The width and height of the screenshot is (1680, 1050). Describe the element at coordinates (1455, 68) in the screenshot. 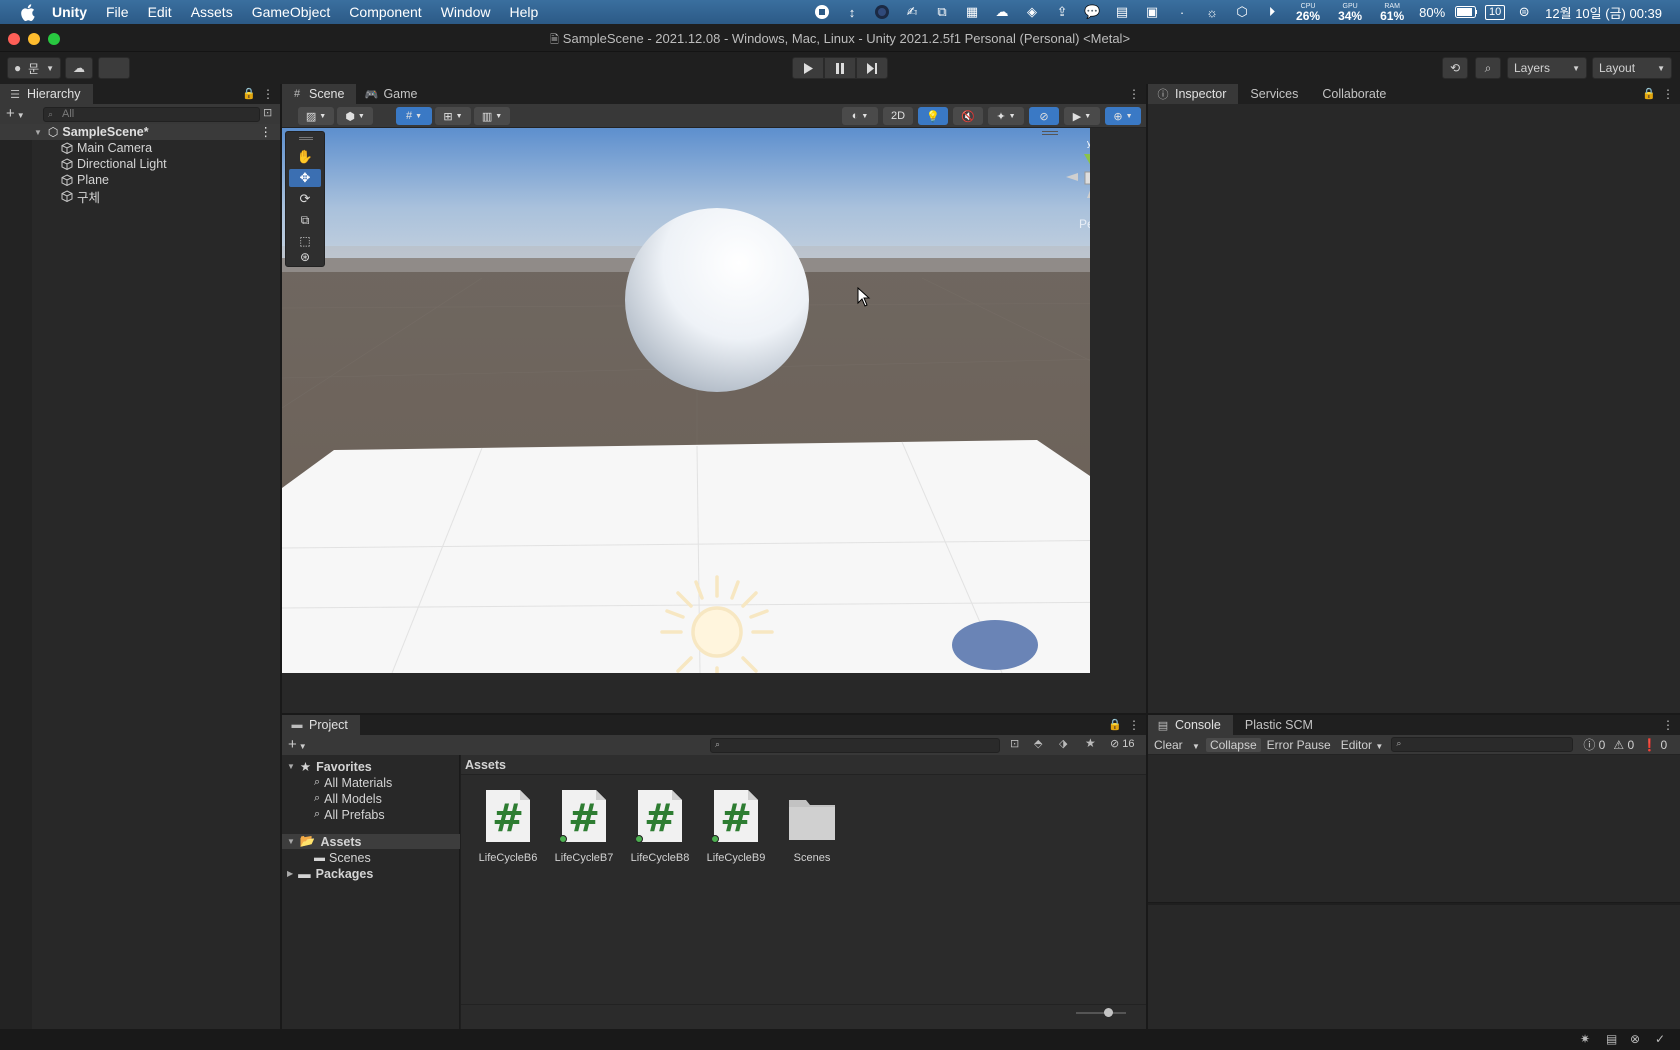

I see `history-button: ⟲` at that location.